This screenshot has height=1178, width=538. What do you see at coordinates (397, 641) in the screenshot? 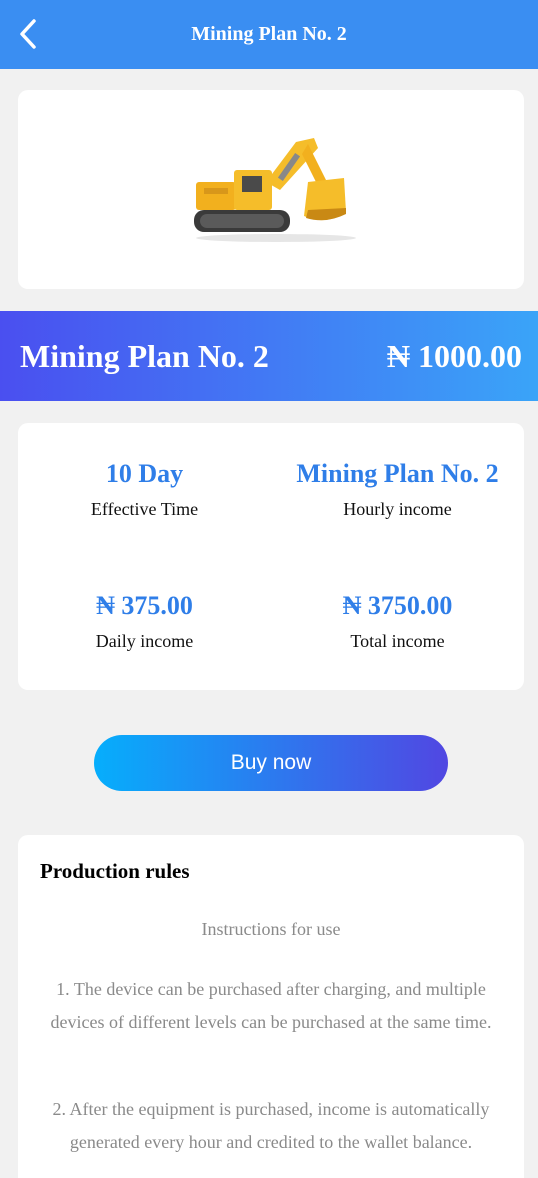
I see `stat-label: Total income` at bounding box center [397, 641].